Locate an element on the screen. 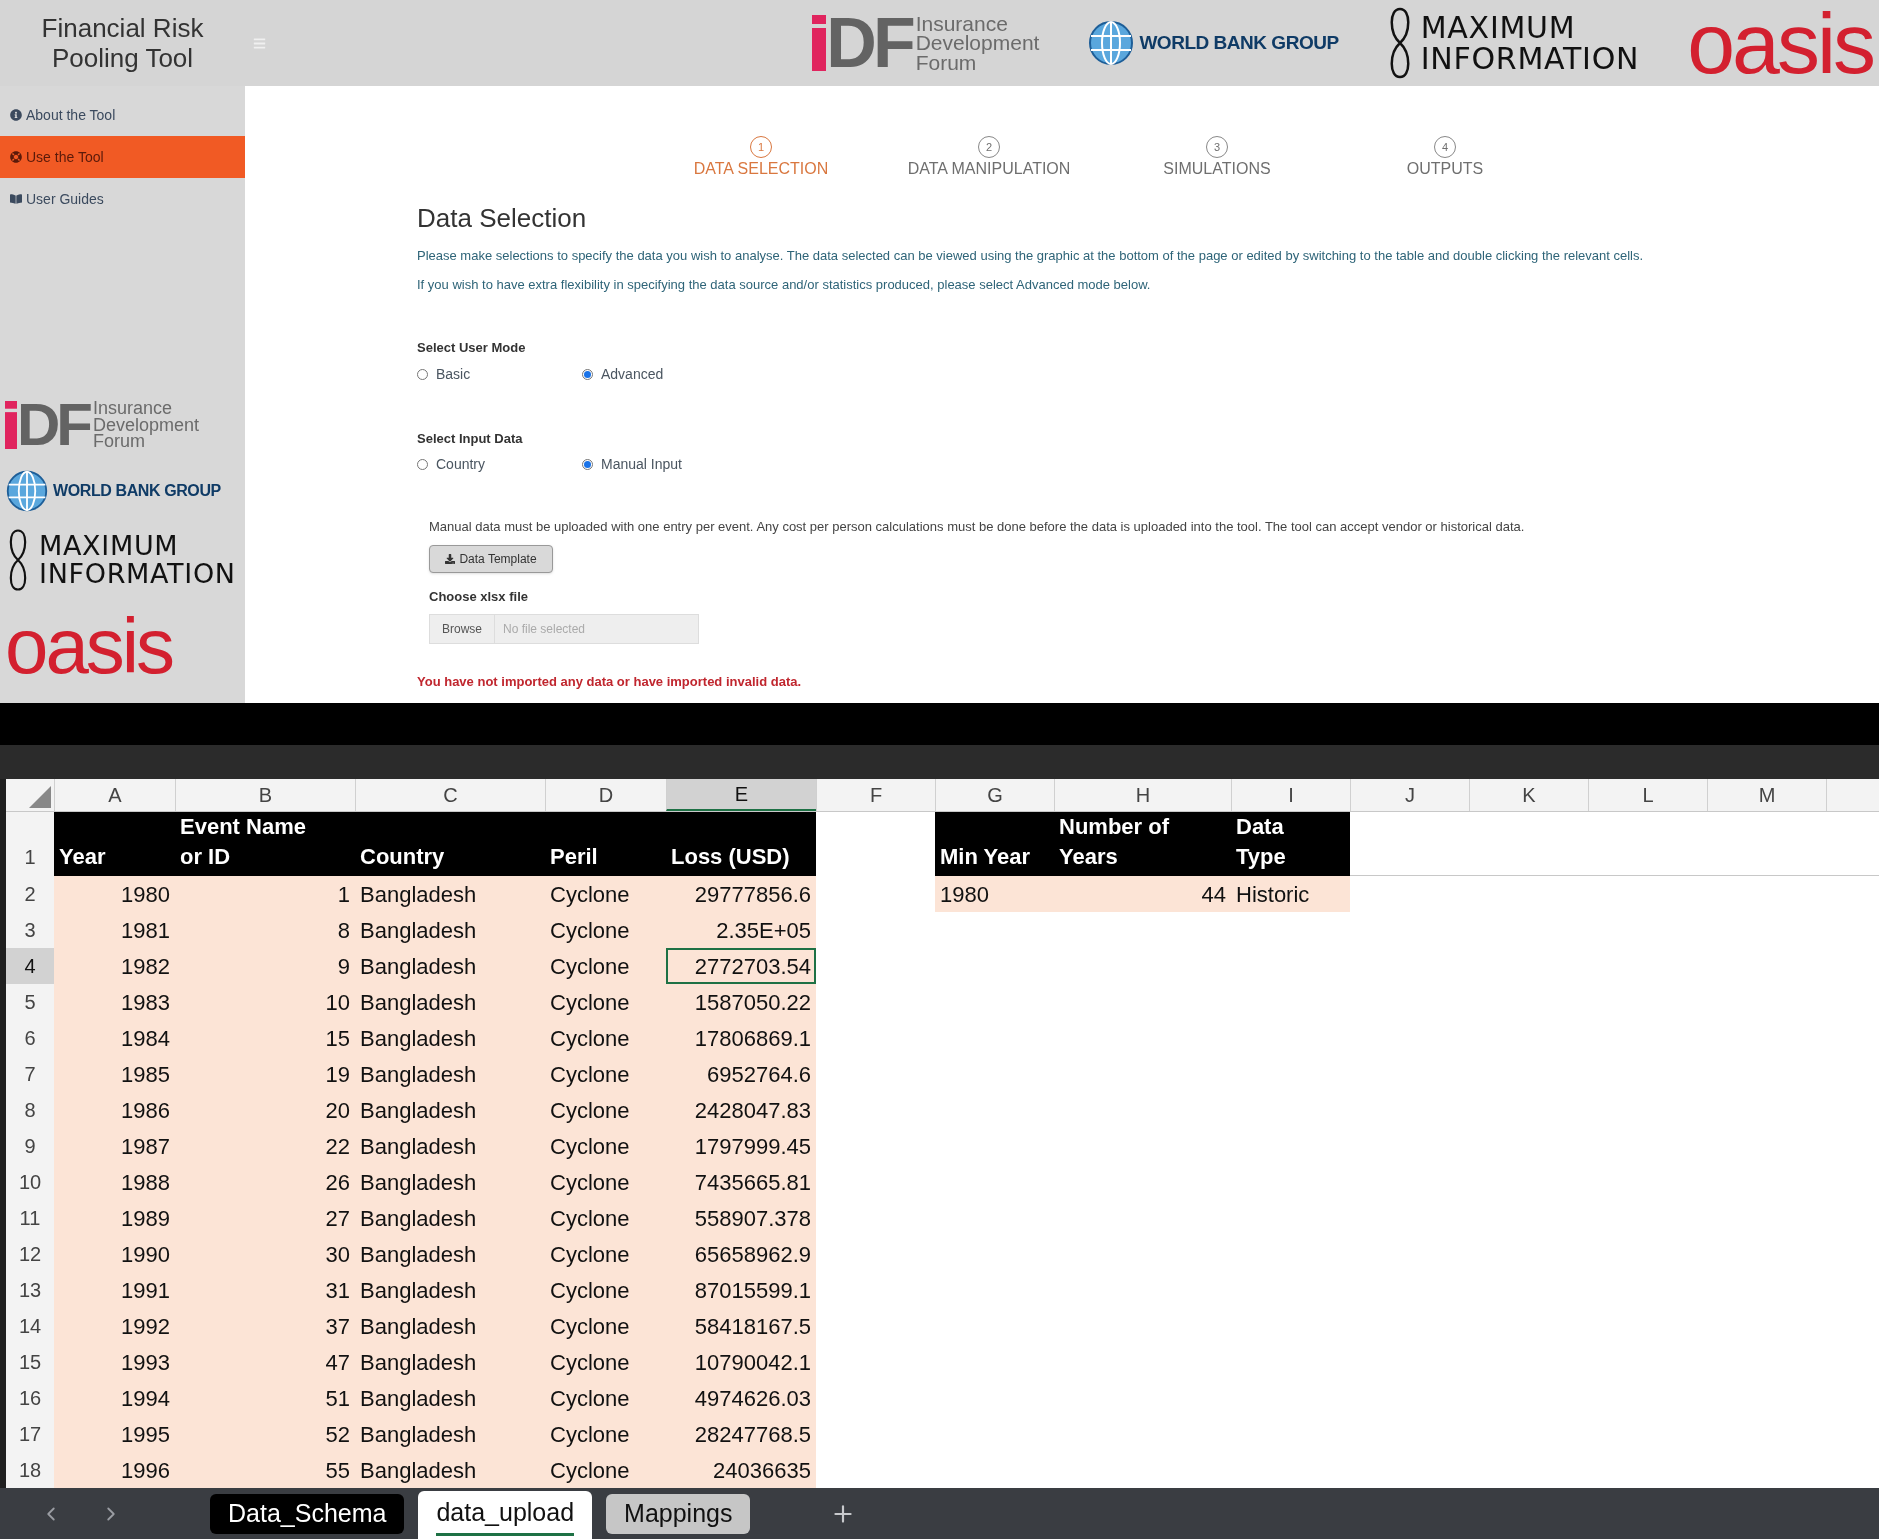  table-cell: 30 is located at coordinates (265, 1254).